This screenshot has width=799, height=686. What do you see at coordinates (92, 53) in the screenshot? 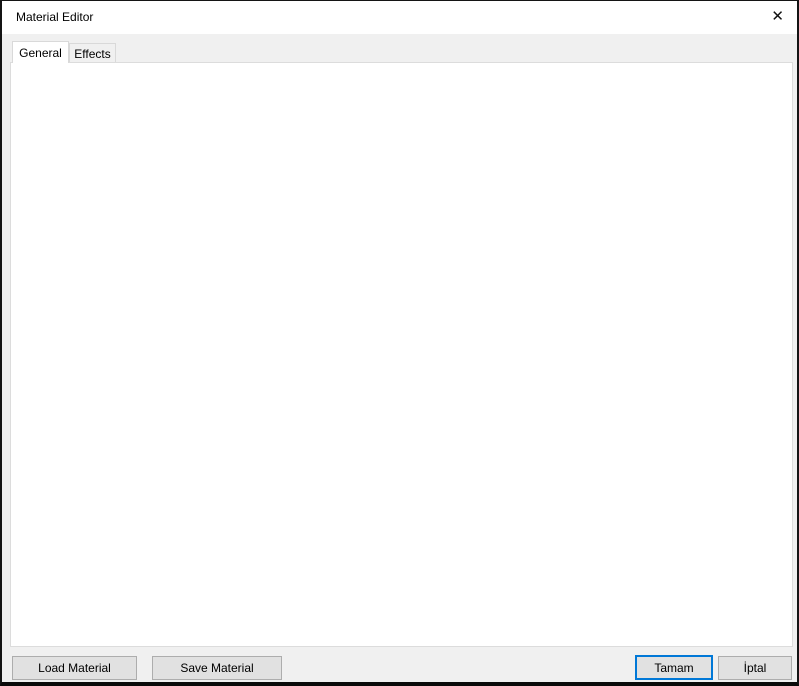
I see `tab-effects: Effects` at bounding box center [92, 53].